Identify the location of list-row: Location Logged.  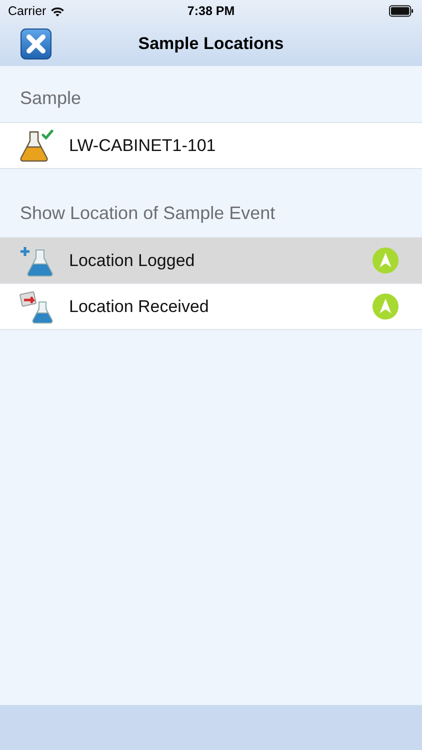
(211, 261).